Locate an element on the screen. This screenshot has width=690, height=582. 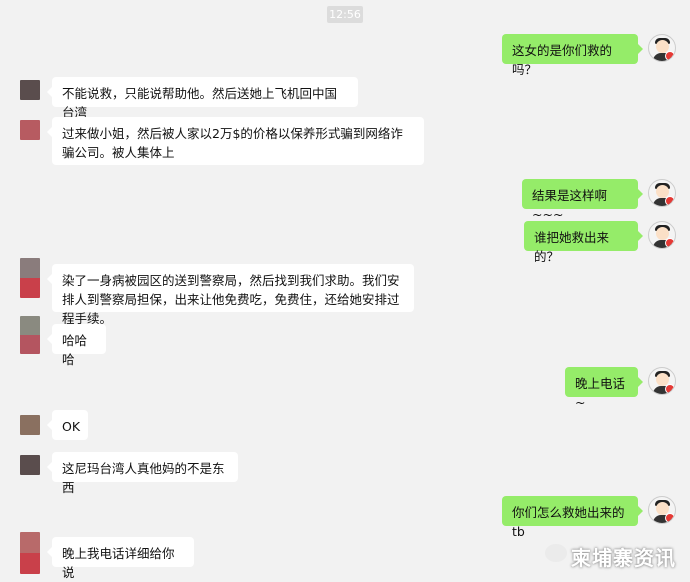
message-text: 晚上电话~ is located at coordinates (600, 393).